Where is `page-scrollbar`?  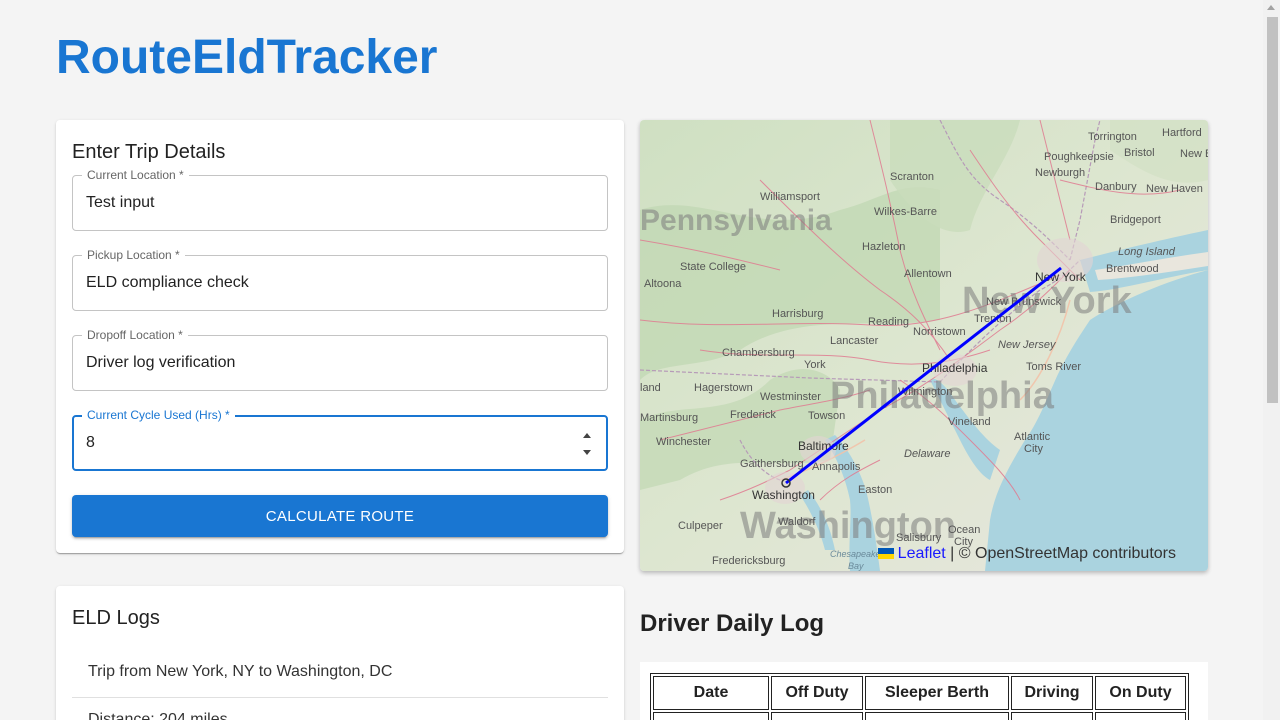 page-scrollbar is located at coordinates (1271, 360).